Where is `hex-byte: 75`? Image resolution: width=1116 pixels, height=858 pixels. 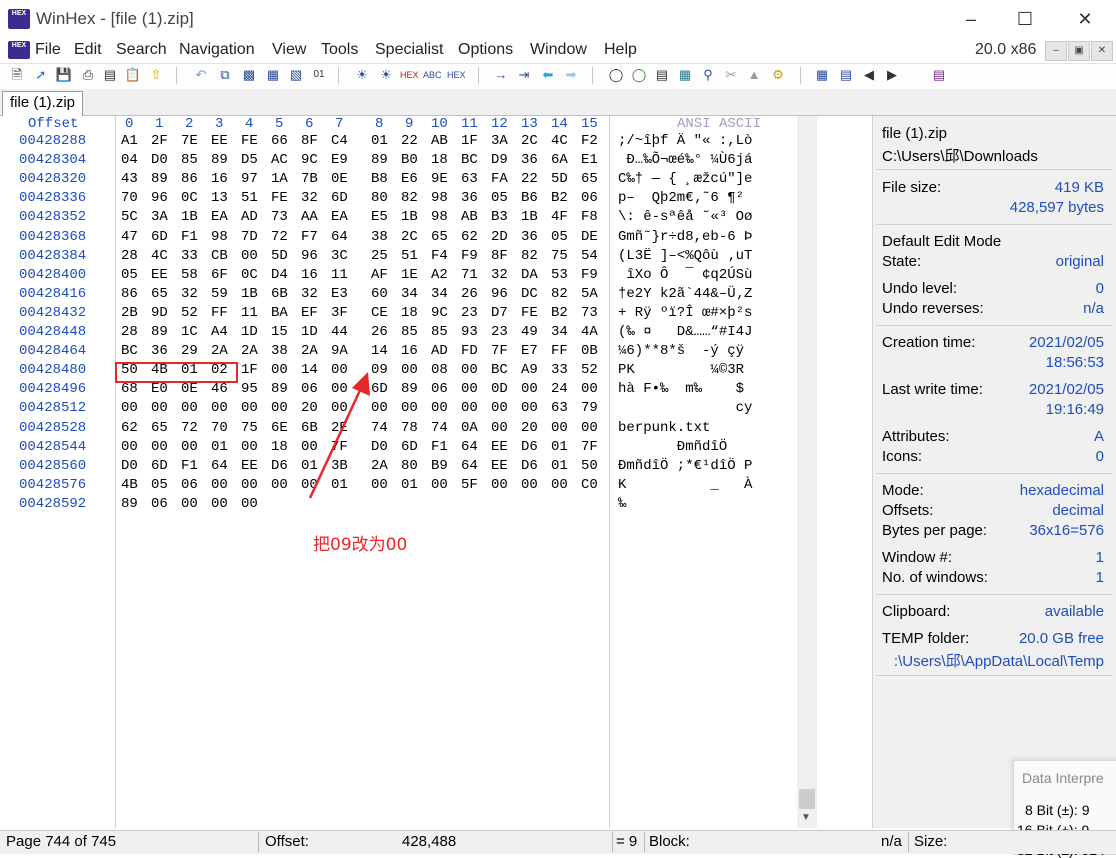
hex-byte: 75 is located at coordinates (559, 255).